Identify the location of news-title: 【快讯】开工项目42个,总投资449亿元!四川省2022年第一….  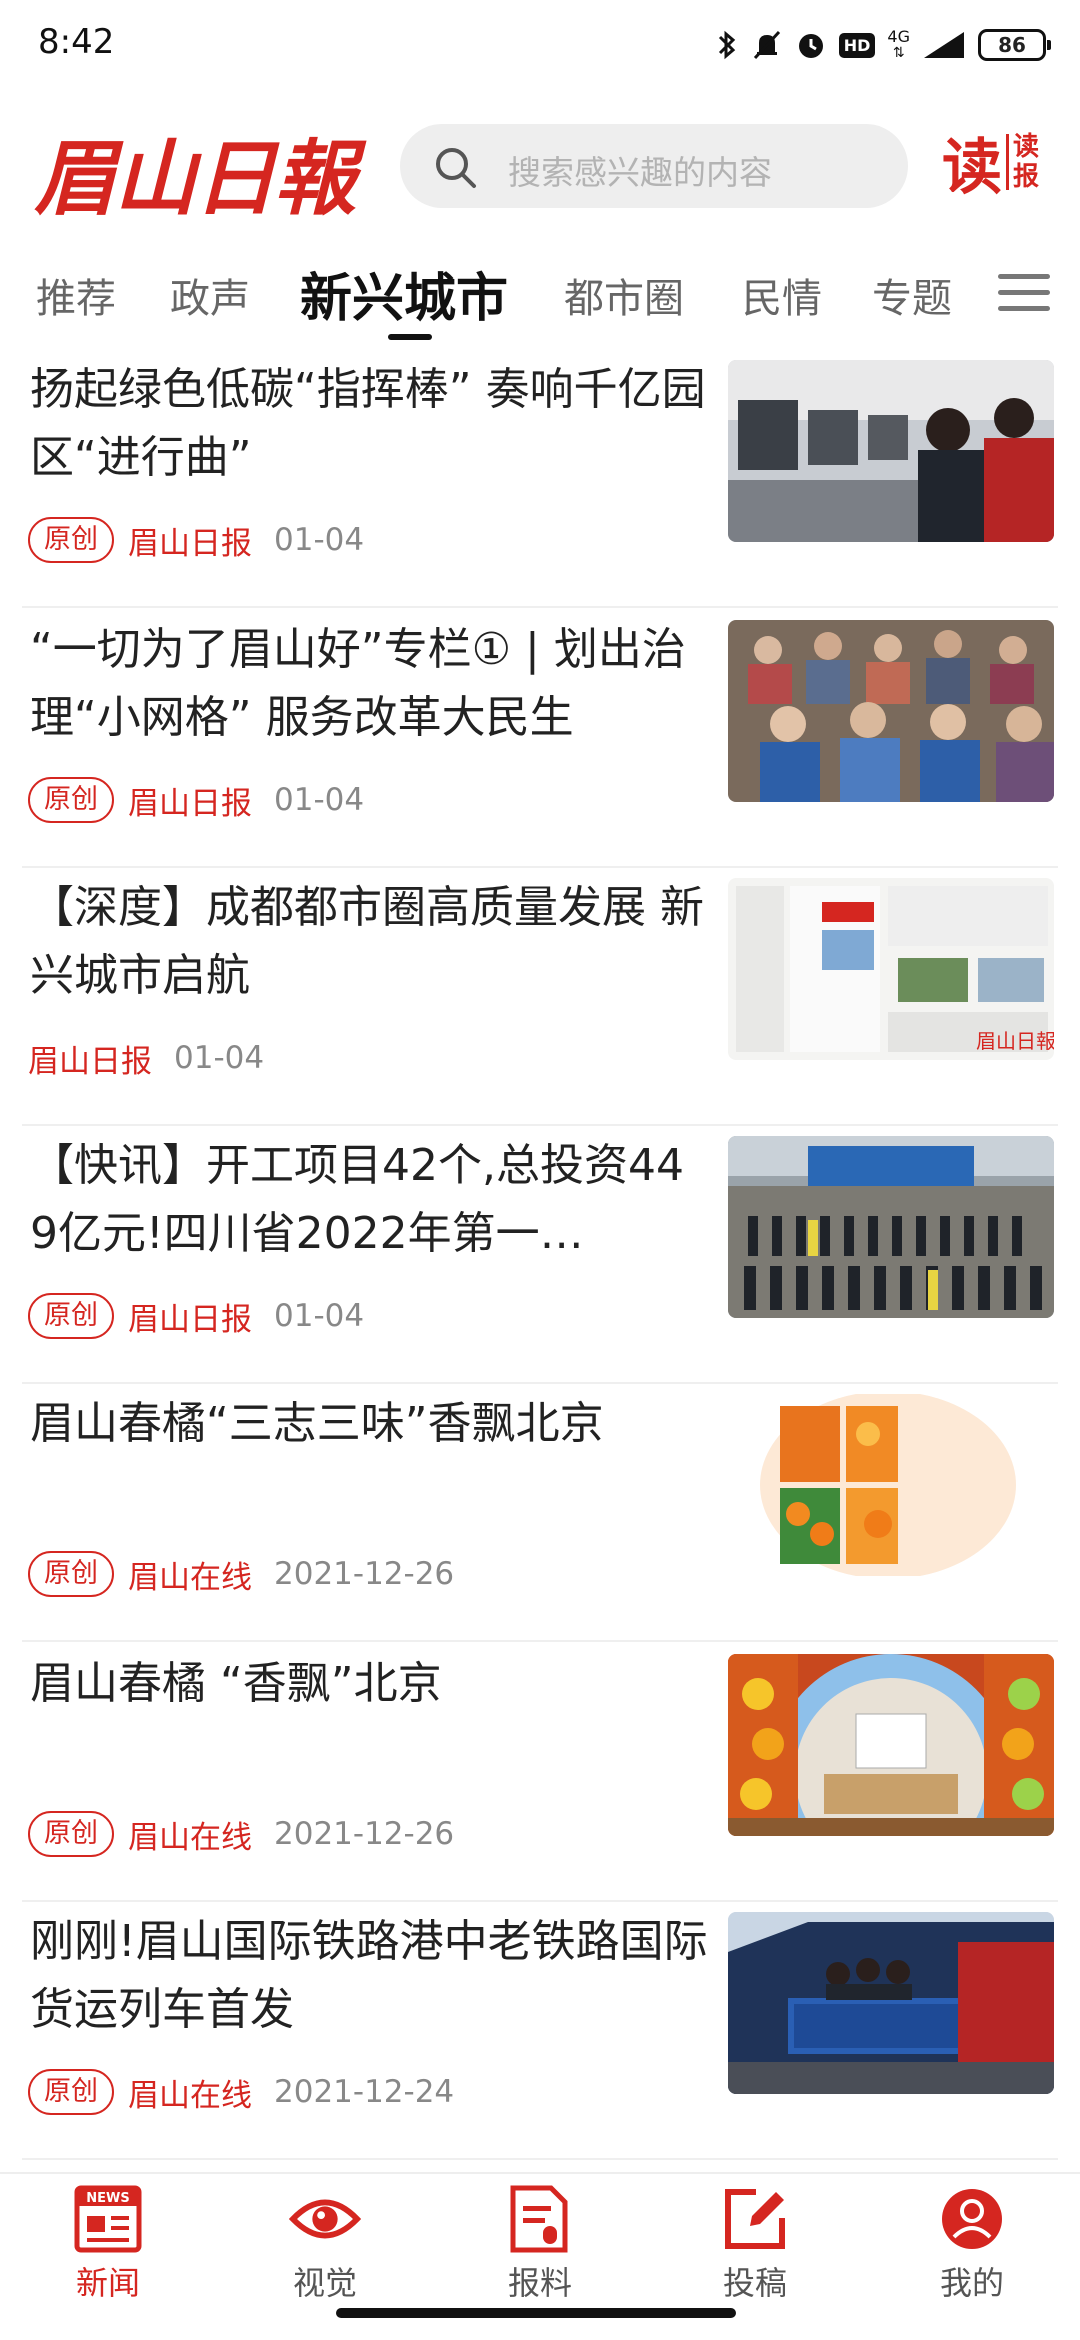
(357, 1199).